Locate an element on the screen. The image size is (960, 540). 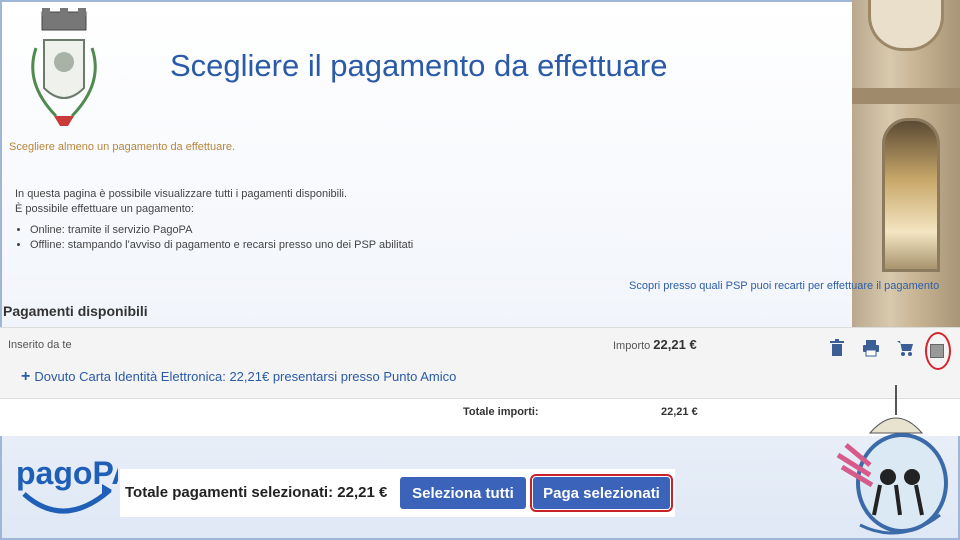
municipal-crest-icon is located at coordinates (64, 67).